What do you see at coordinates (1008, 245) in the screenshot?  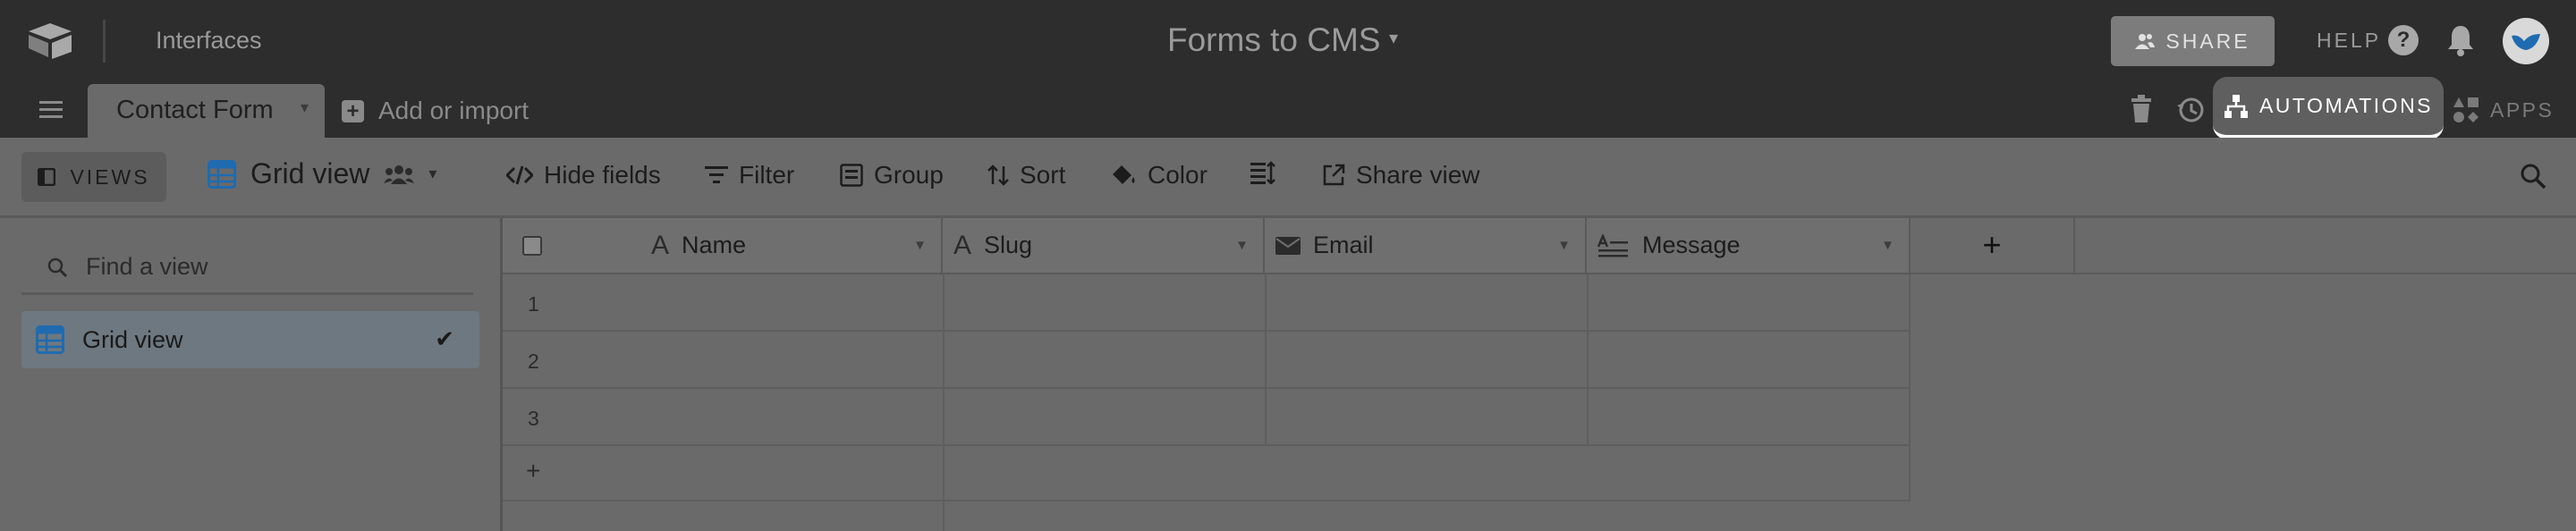 I see `column-header-label: Slug` at bounding box center [1008, 245].